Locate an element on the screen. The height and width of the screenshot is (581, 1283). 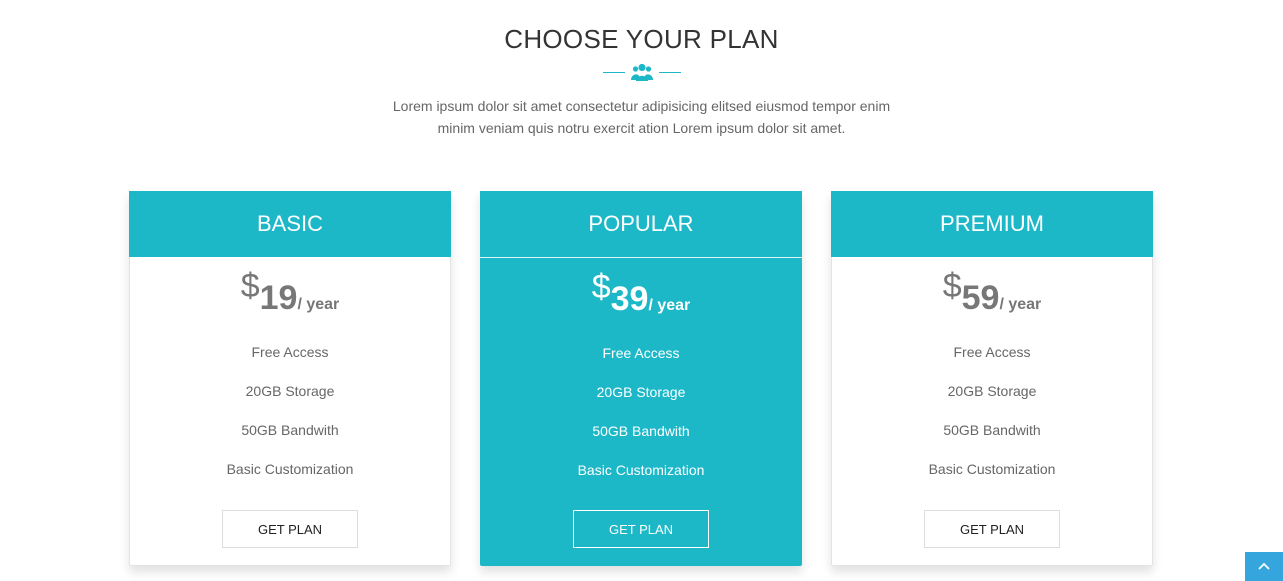
plan-price: $59/ year is located at coordinates (992, 295).